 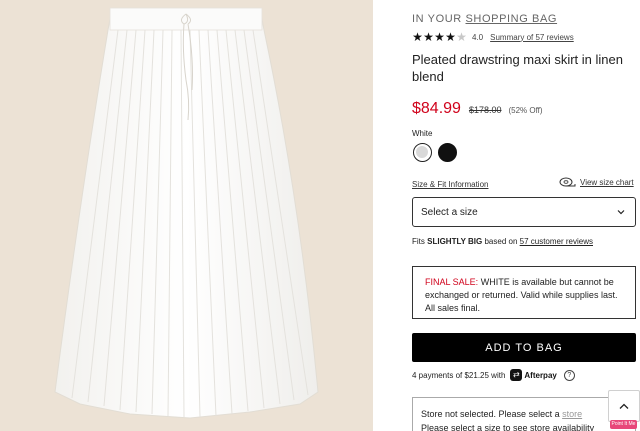 What do you see at coordinates (447, 152) in the screenshot?
I see `color-swatch-black` at bounding box center [447, 152].